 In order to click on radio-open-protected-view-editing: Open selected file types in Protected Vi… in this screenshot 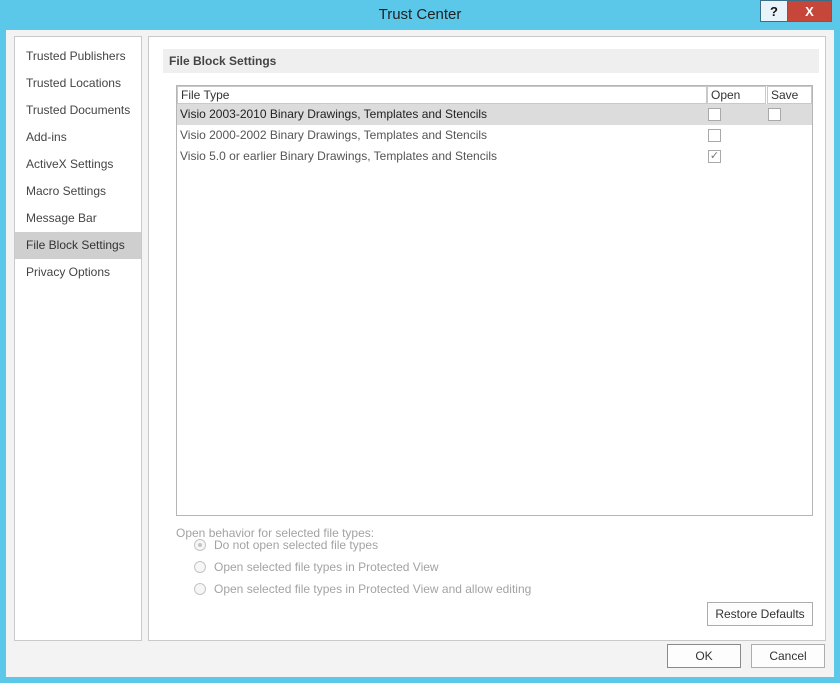, I will do `click(362, 589)`.